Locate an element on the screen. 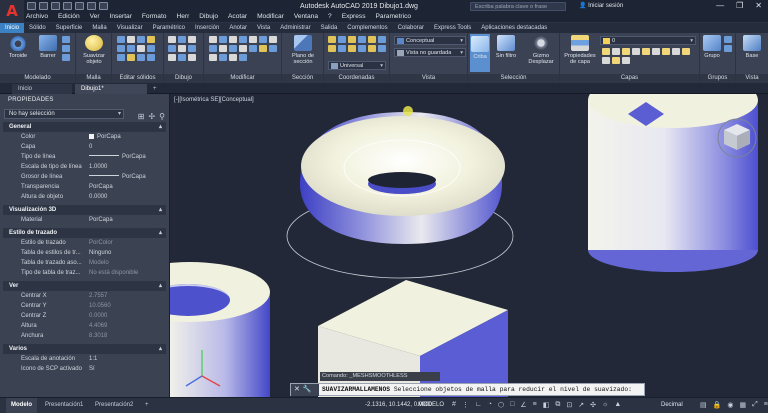  ribbon-tab-visualizar: Visualizar is located at coordinates (130, 28).